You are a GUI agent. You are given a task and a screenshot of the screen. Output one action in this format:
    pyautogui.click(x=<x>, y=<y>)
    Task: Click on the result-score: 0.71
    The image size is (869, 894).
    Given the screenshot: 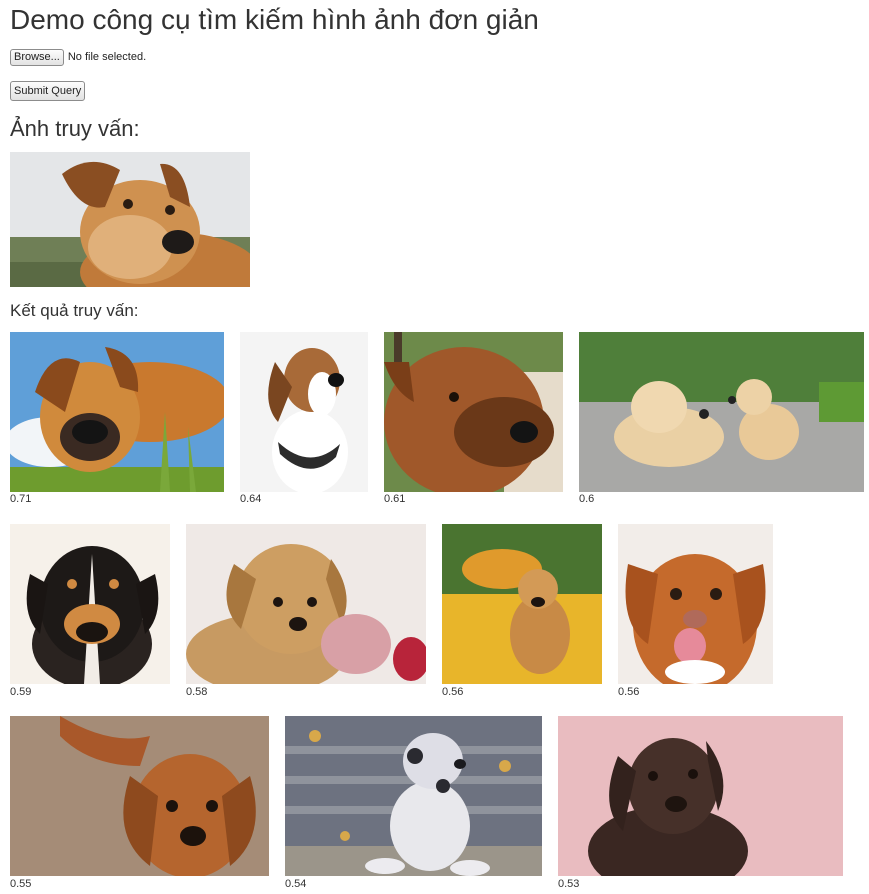 What is the action you would take?
    pyautogui.click(x=21, y=499)
    